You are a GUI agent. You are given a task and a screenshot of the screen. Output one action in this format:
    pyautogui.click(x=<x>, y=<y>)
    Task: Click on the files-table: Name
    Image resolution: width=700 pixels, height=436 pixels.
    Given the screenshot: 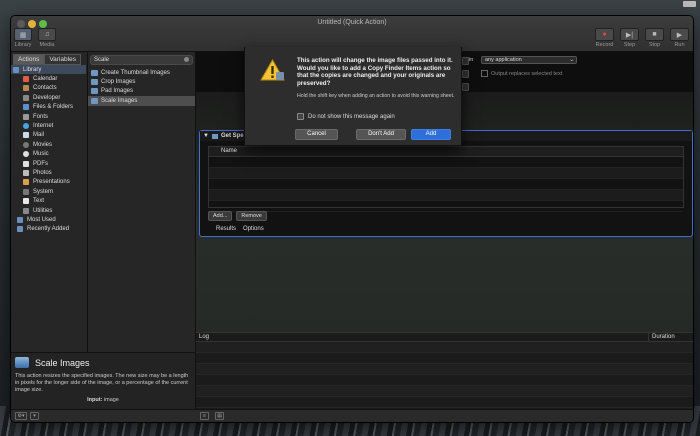 What is the action you would take?
    pyautogui.click(x=446, y=179)
    